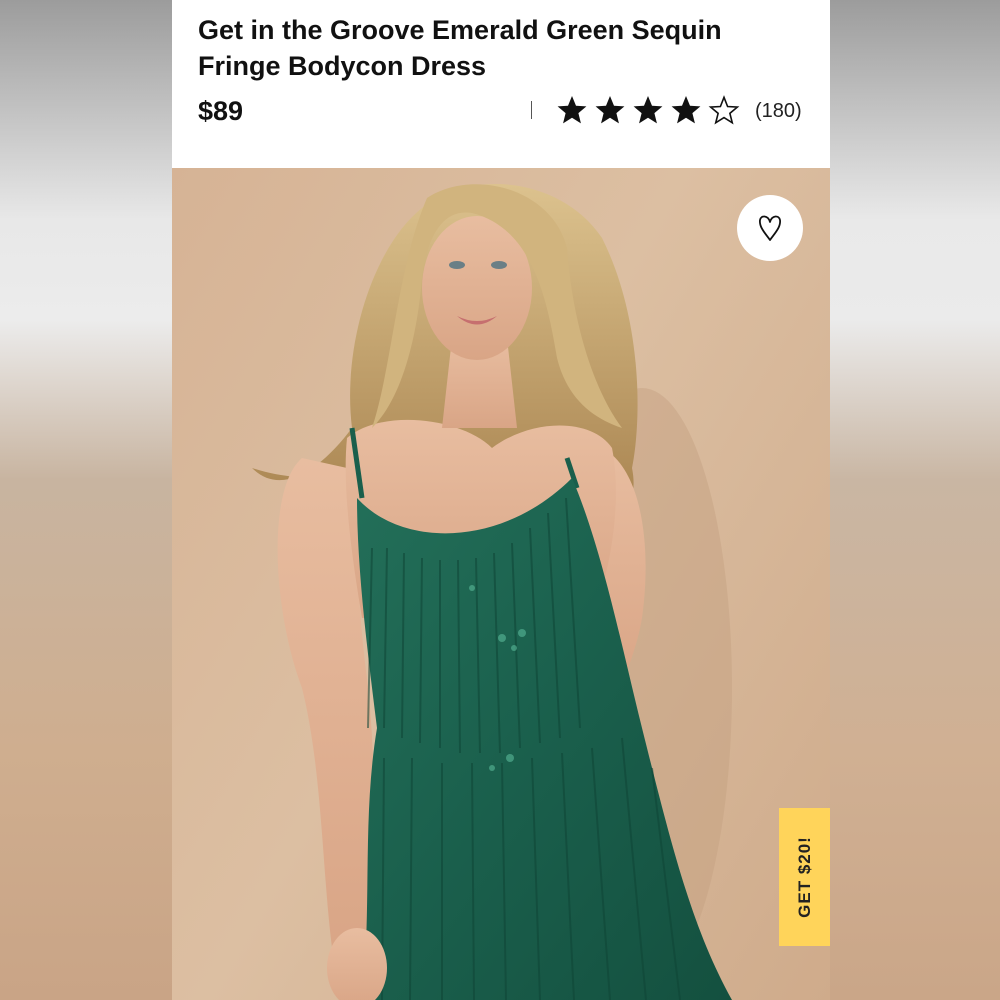  I want to click on product-price: $89, so click(221, 111).